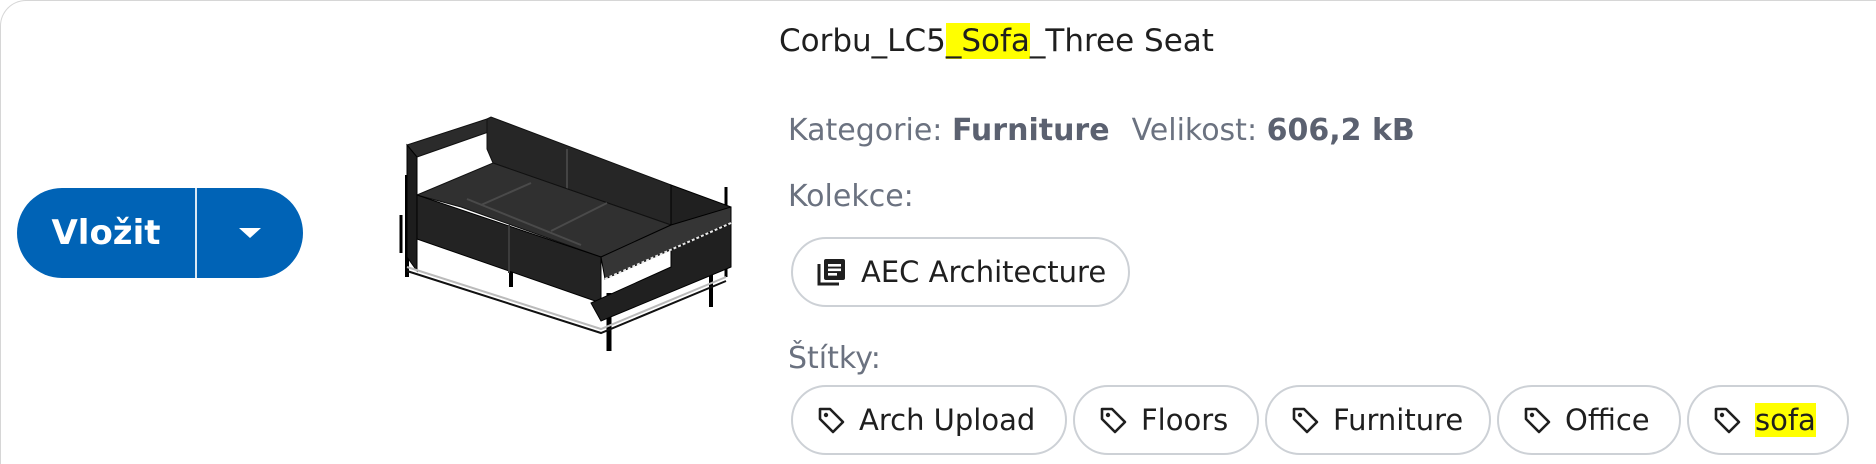  I want to click on tag-chip-floors: Floors, so click(1166, 420).